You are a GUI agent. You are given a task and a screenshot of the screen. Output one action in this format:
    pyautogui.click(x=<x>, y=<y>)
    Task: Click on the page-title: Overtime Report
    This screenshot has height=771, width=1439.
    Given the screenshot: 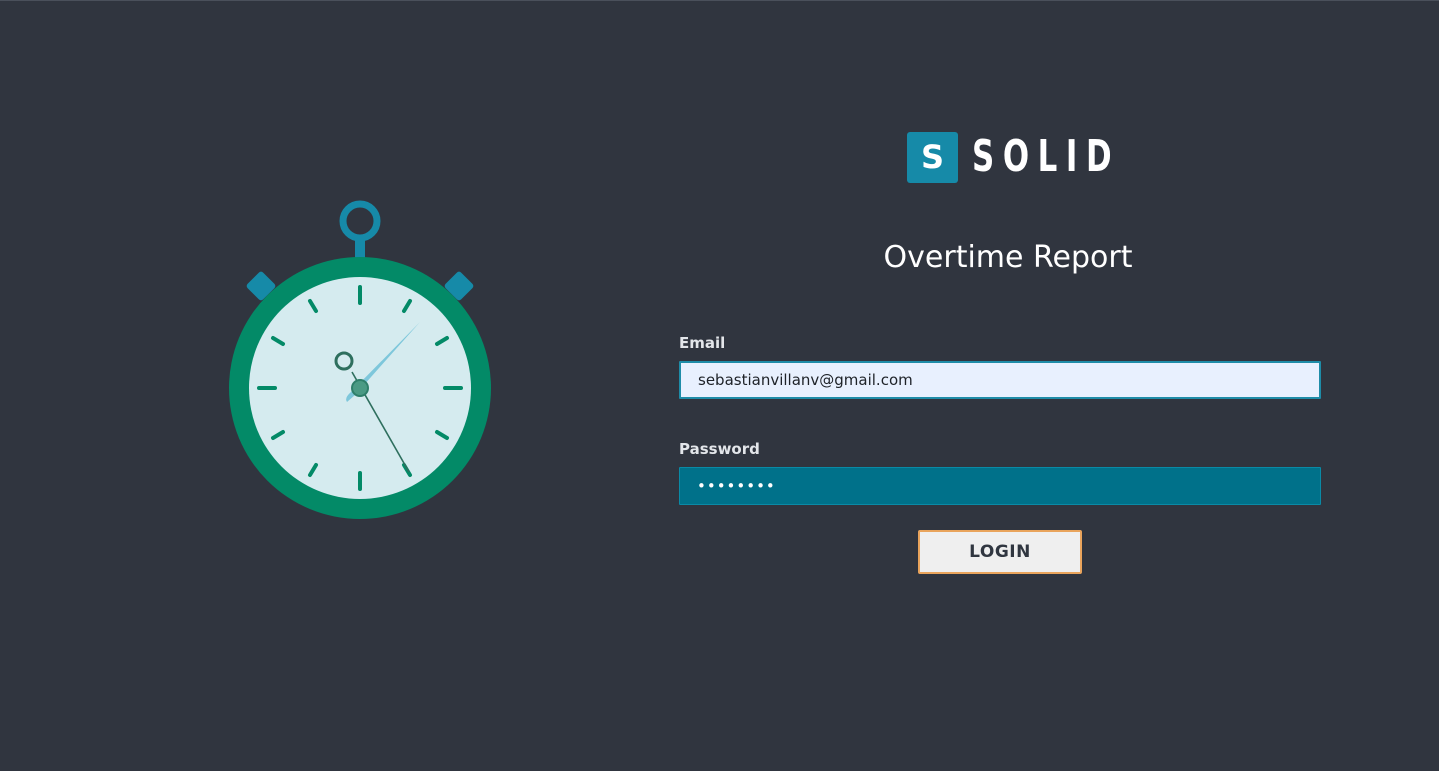 What is the action you would take?
    pyautogui.click(x=1008, y=257)
    